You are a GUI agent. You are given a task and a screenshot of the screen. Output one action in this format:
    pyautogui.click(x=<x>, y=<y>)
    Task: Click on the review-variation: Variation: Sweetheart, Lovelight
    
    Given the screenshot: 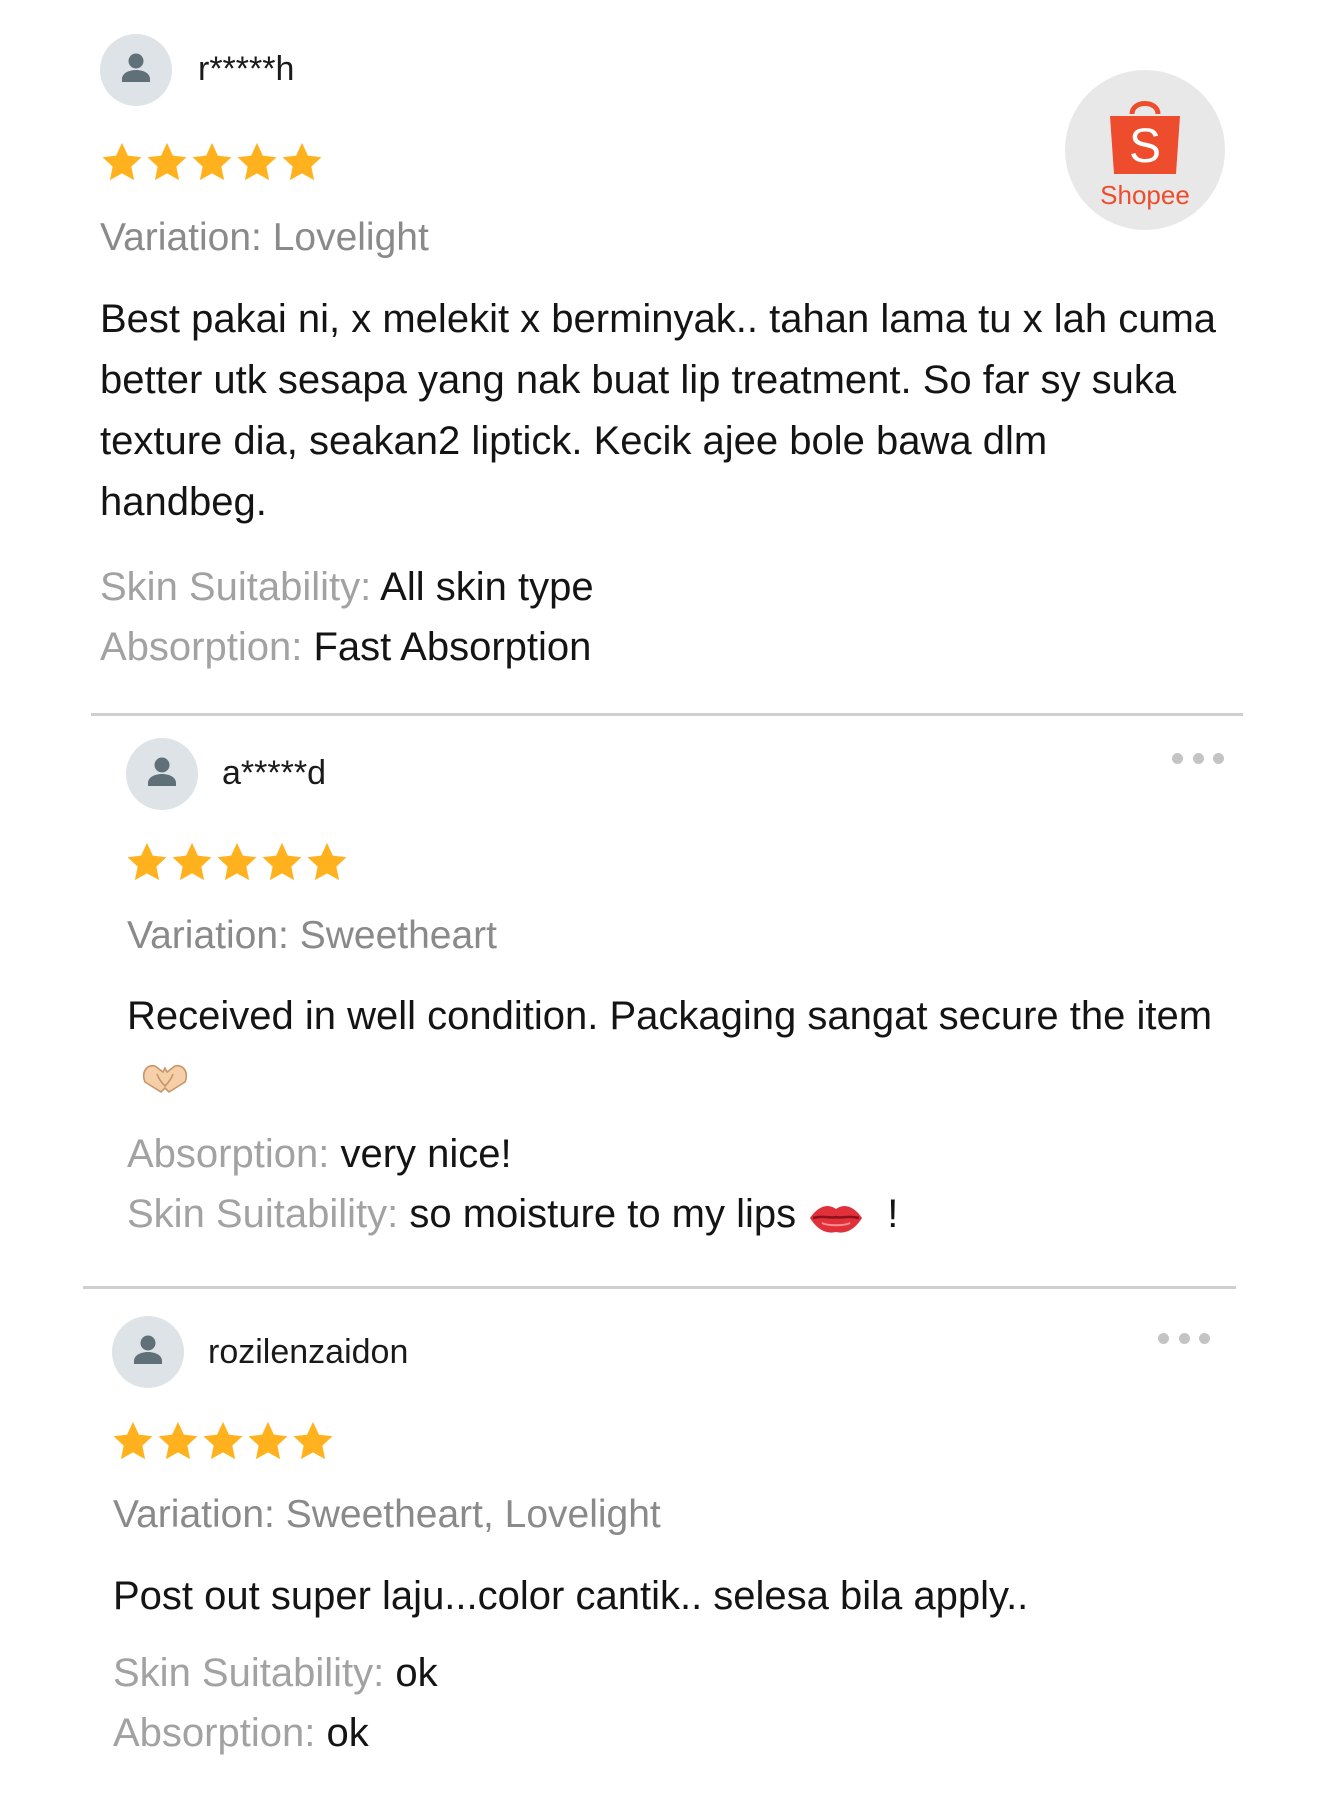 What is the action you would take?
    pyautogui.click(x=387, y=1514)
    